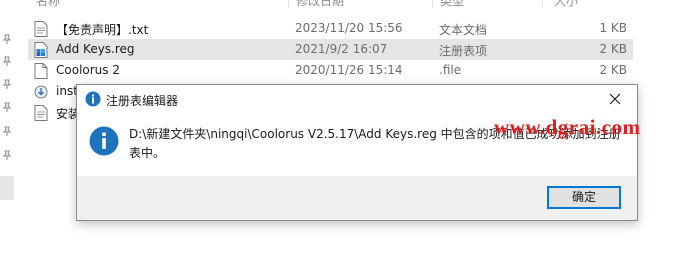  I want to click on file-row-selected: Add Keys.reg 2021/9/2 16:07 注册表项 2 KB, so click(330, 49).